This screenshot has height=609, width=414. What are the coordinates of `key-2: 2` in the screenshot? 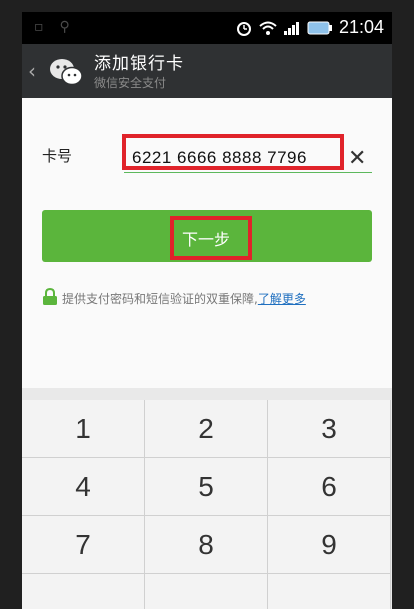 It's located at (206, 429).